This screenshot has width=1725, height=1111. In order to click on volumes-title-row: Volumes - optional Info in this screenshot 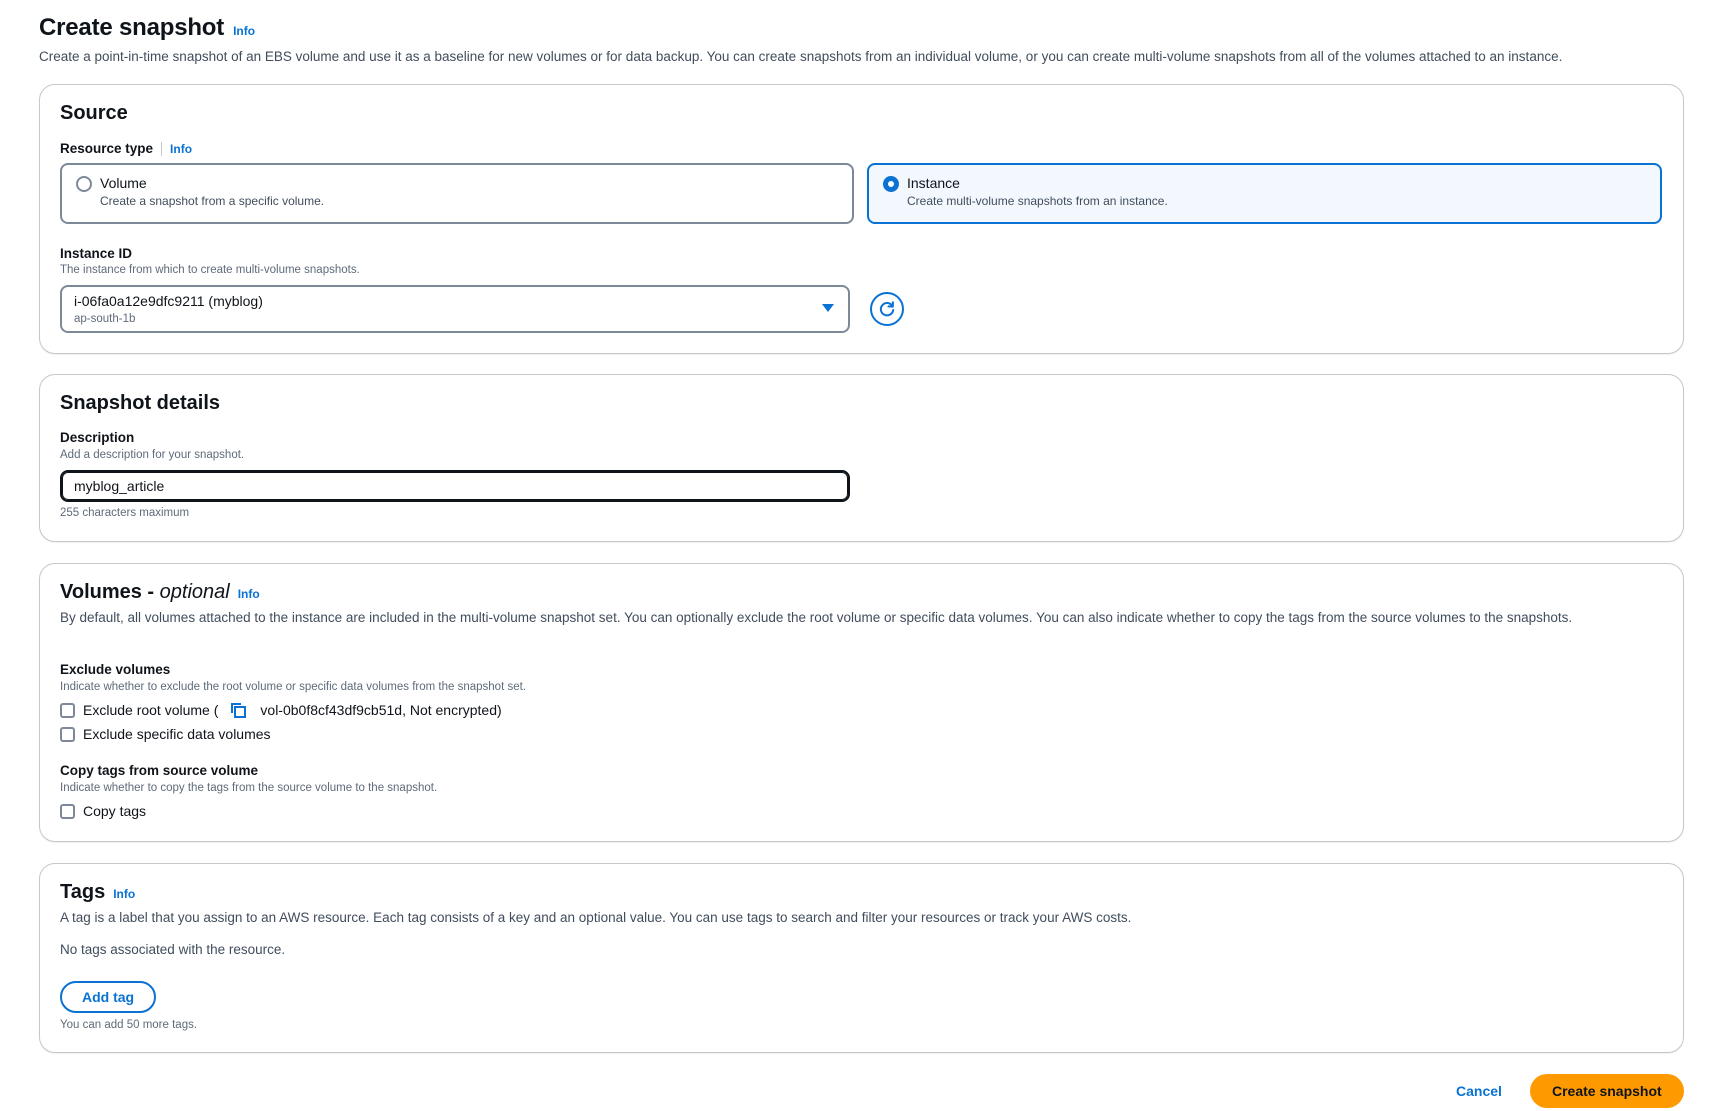, I will do `click(160, 592)`.